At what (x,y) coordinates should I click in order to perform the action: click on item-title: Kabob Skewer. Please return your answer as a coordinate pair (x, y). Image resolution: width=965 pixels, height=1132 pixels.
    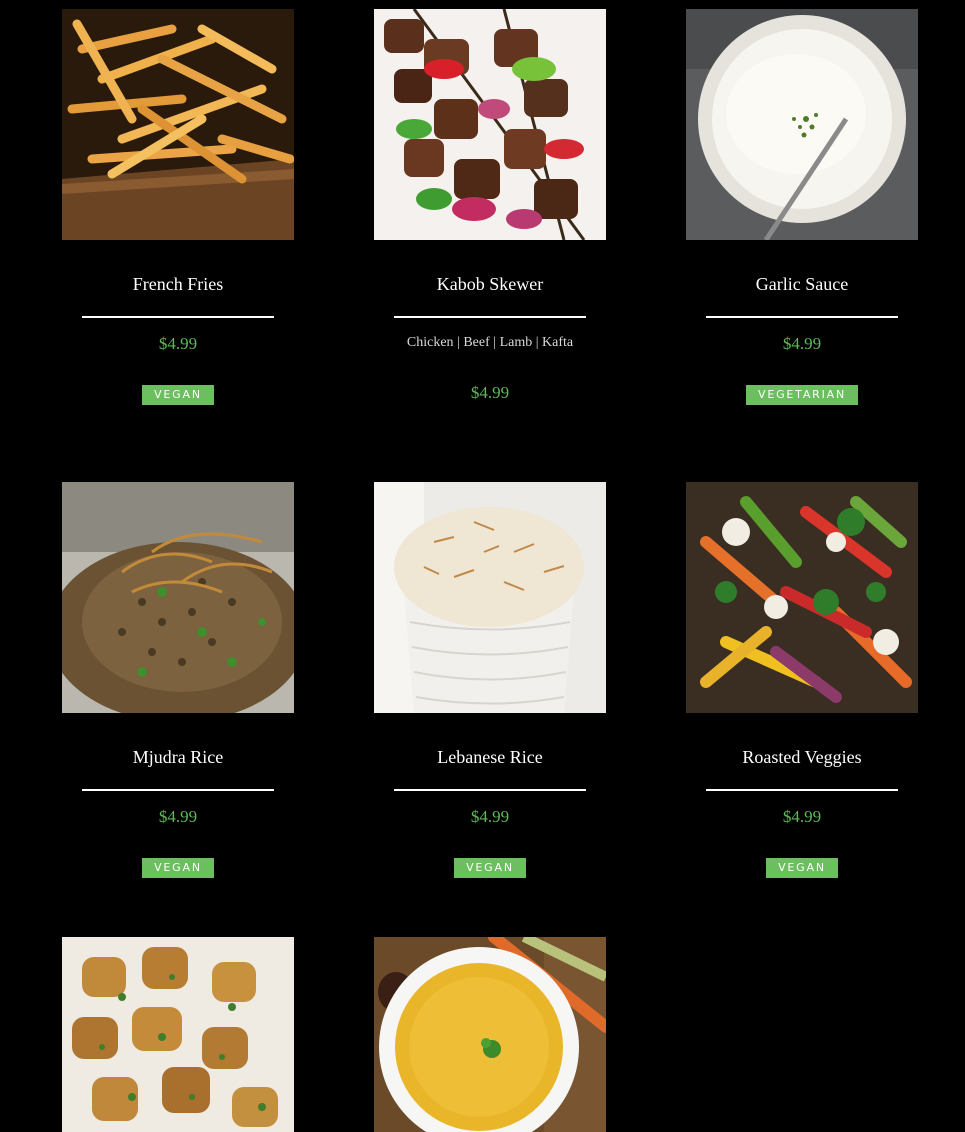
    Looking at the image, I should click on (490, 284).